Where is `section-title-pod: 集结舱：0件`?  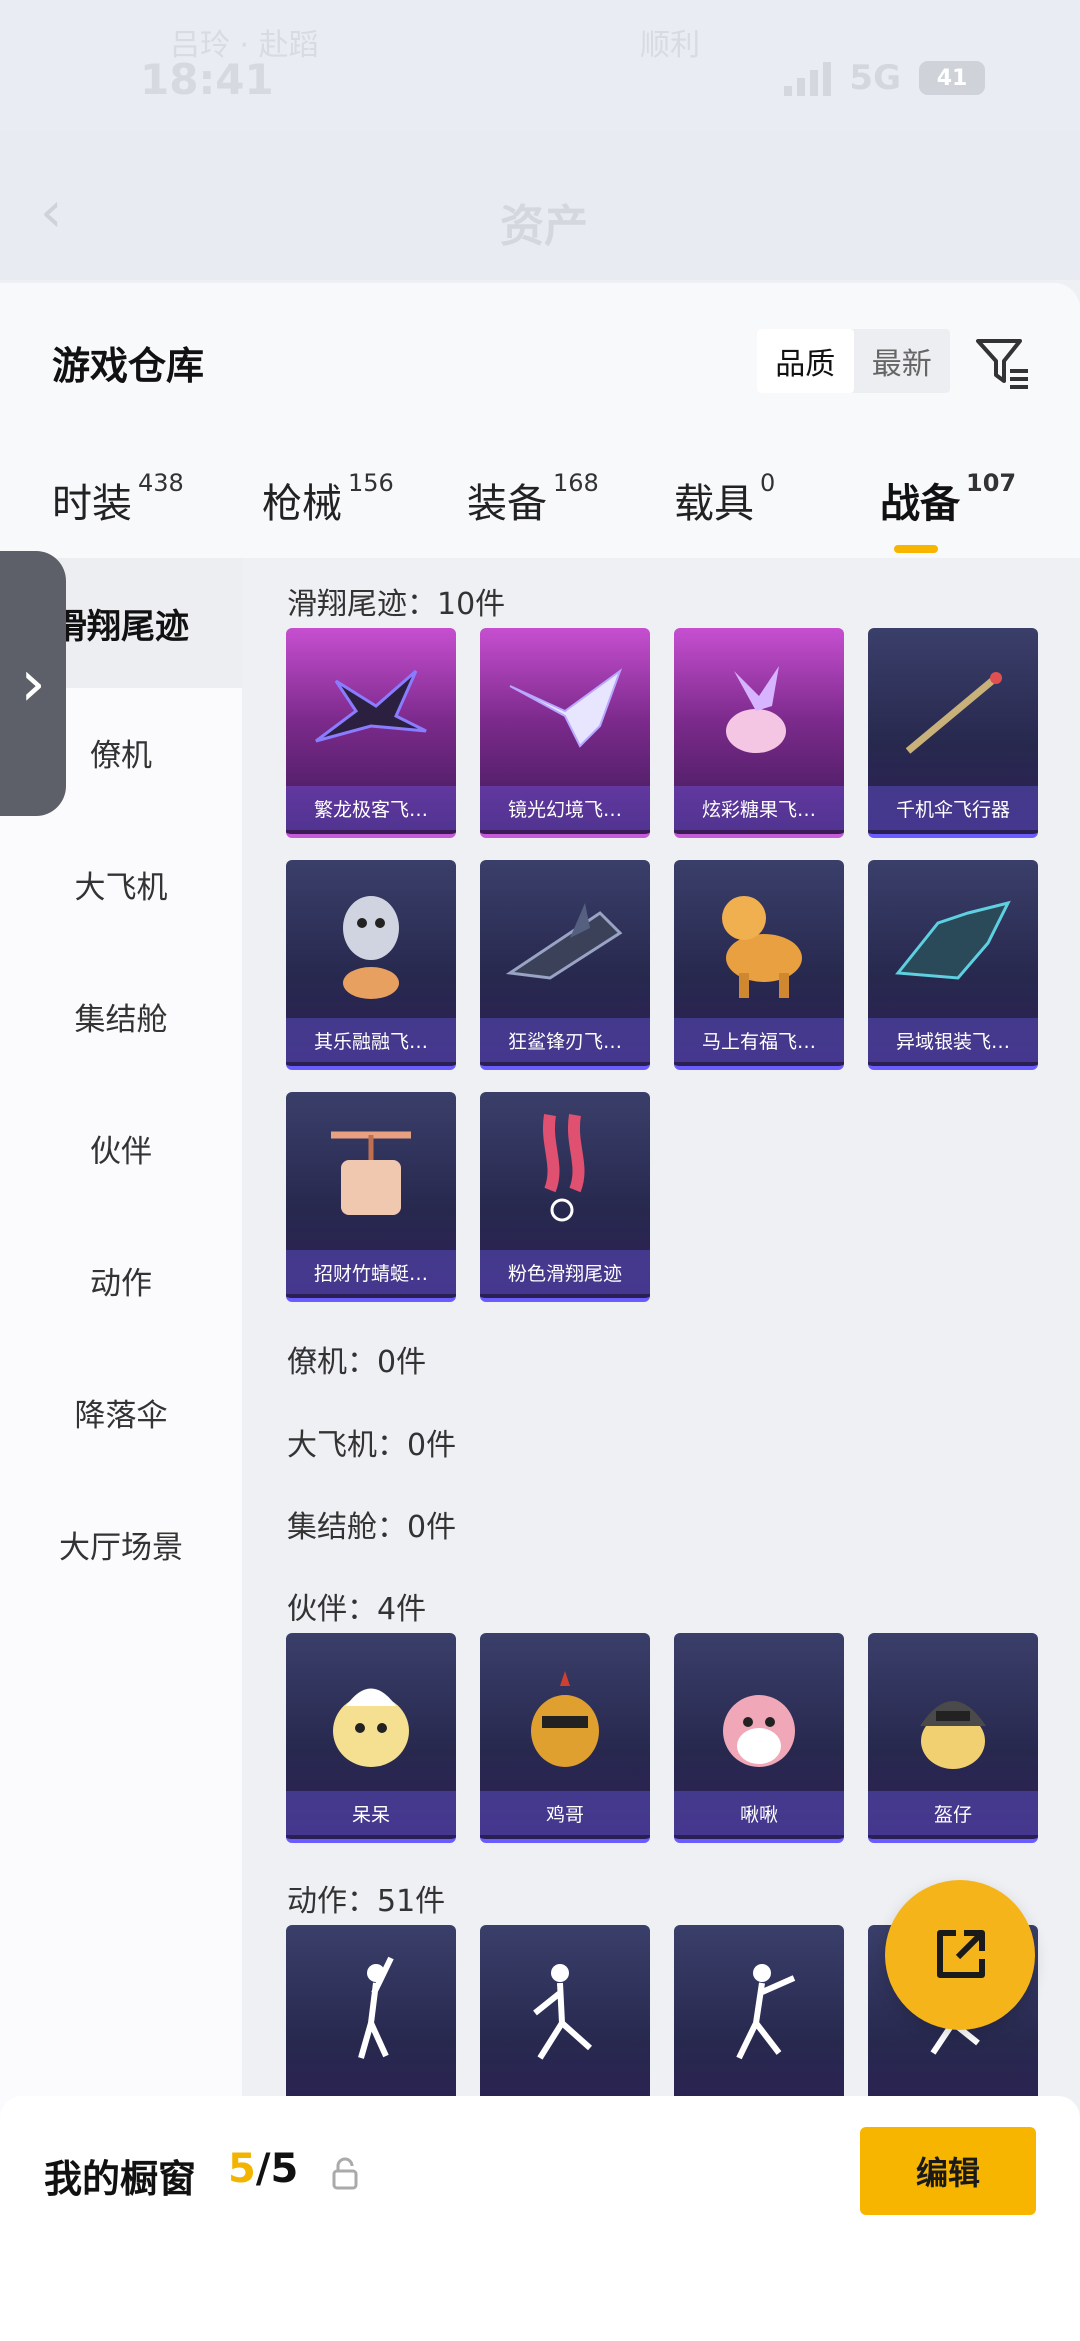
section-title-pod: 集结舱：0件 is located at coordinates (372, 1527).